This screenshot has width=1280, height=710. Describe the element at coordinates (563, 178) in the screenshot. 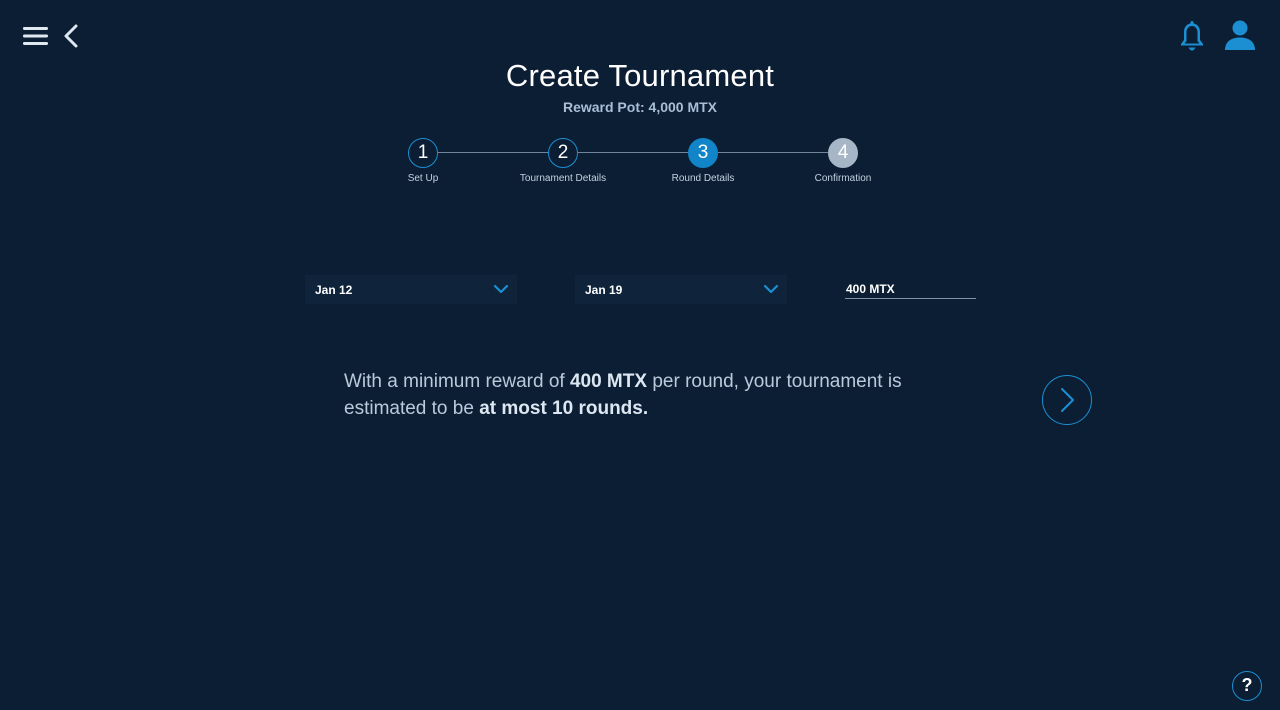

I see `step-label: Tournament Details` at that location.